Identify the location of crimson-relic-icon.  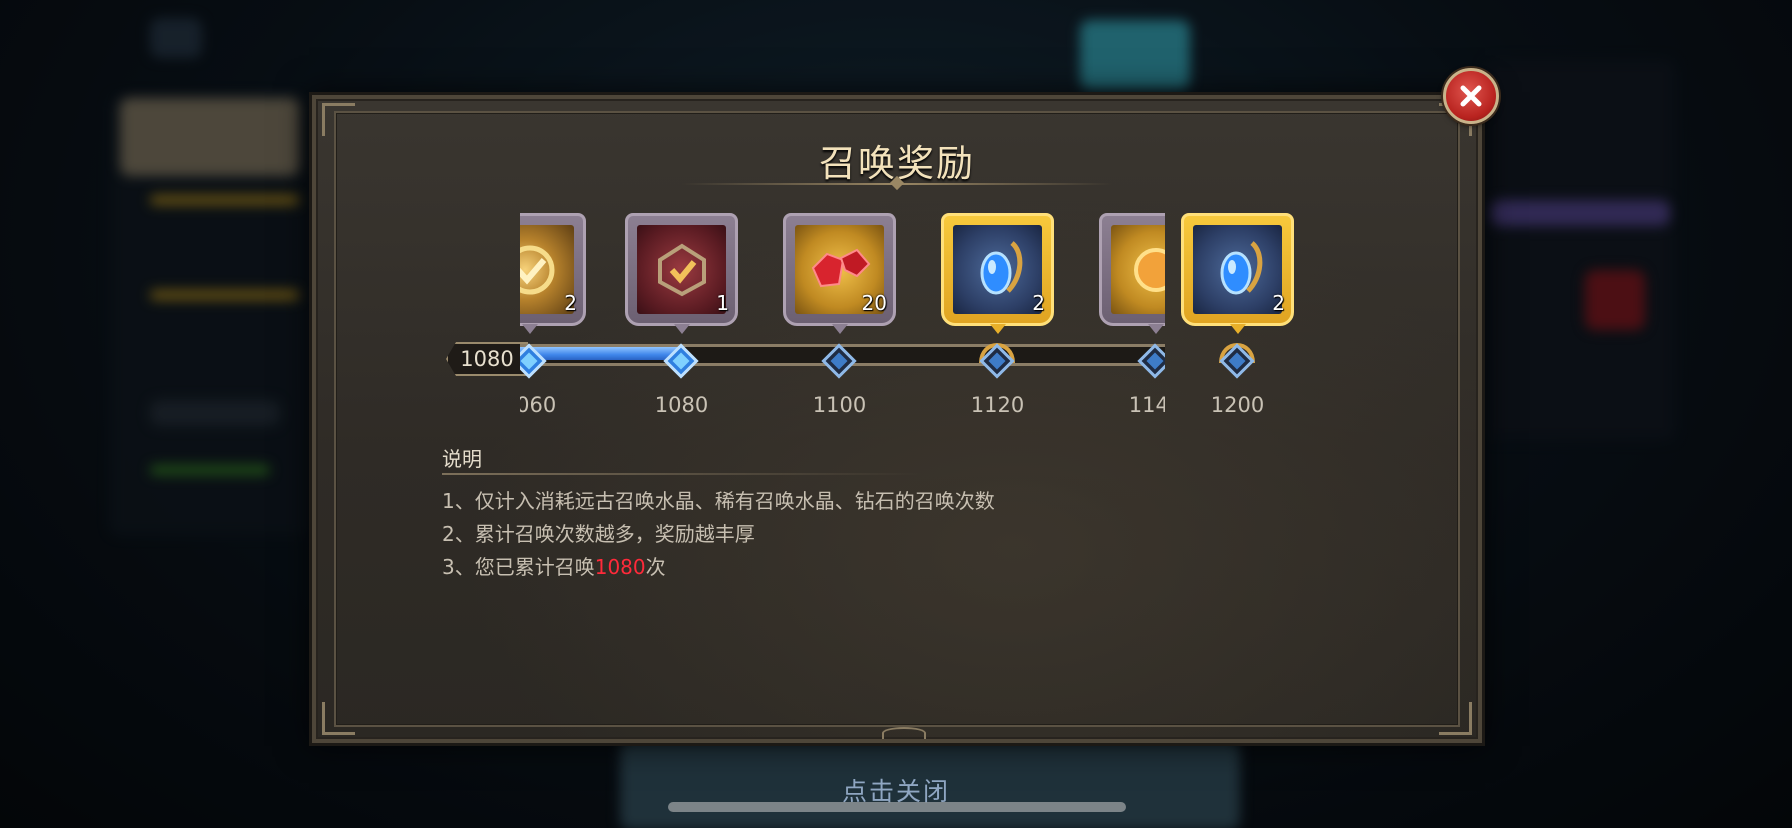
(681, 269).